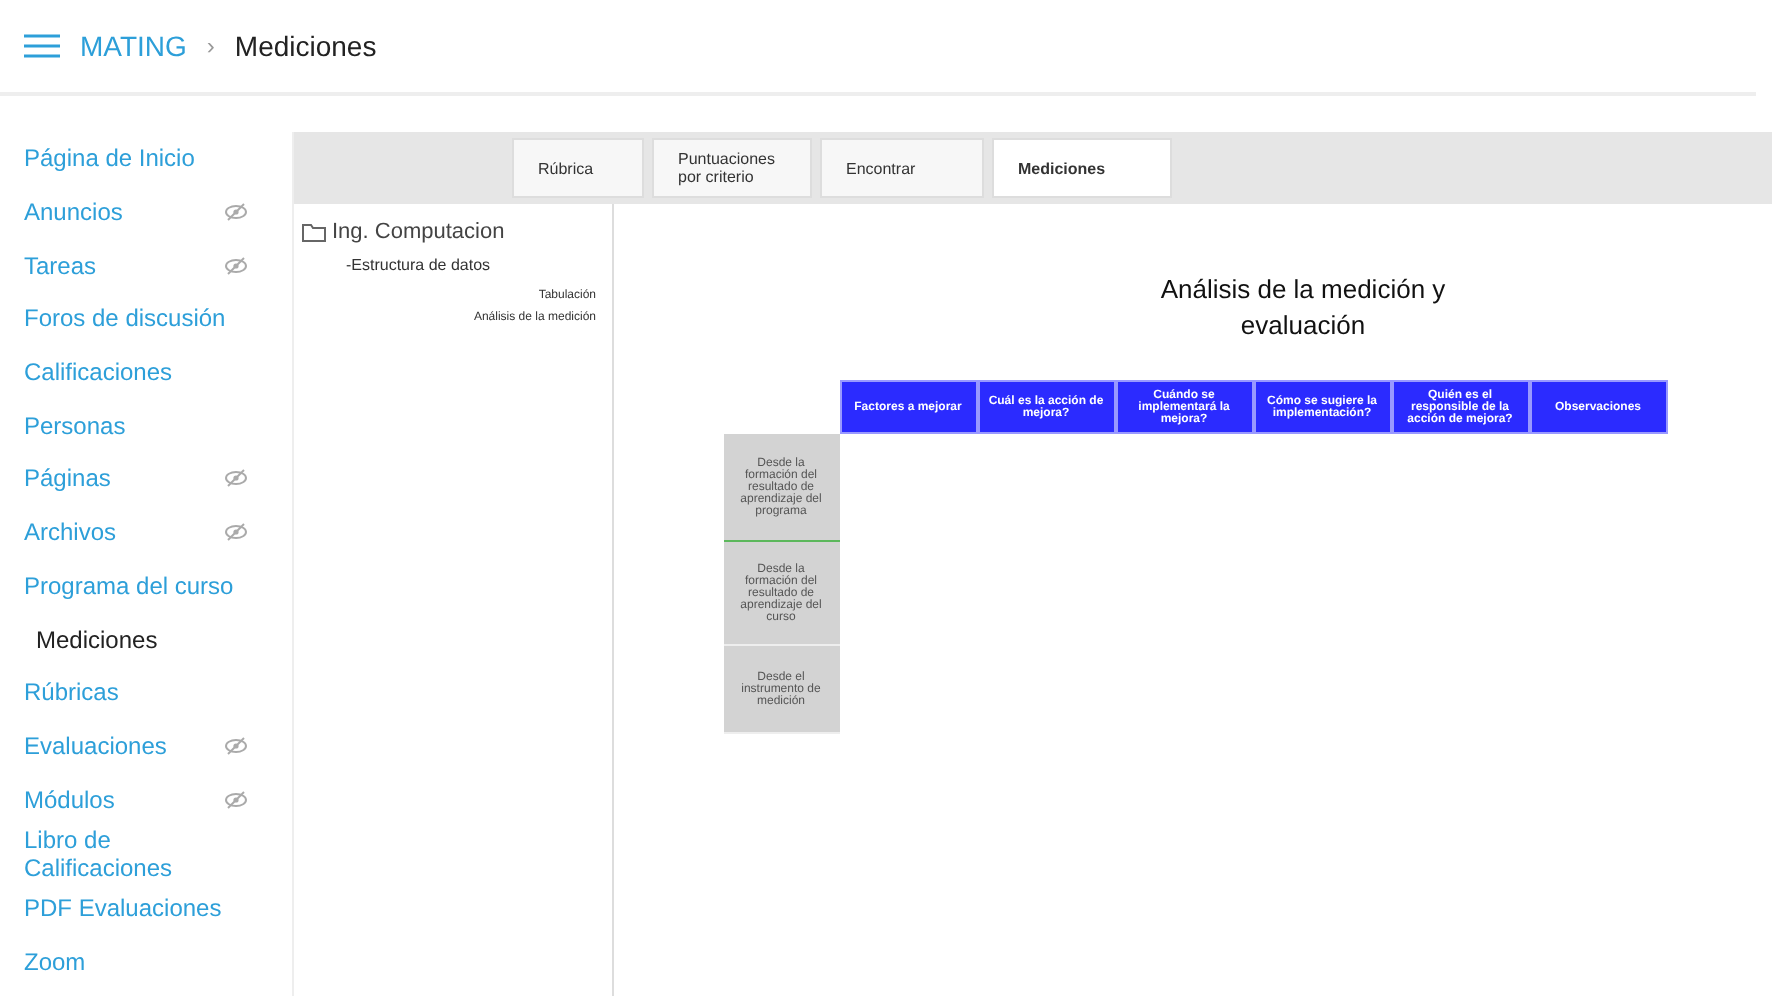 The width and height of the screenshot is (1772, 996). What do you see at coordinates (123, 908) in the screenshot?
I see `sidebar-item: PDF Evaluaciones` at bounding box center [123, 908].